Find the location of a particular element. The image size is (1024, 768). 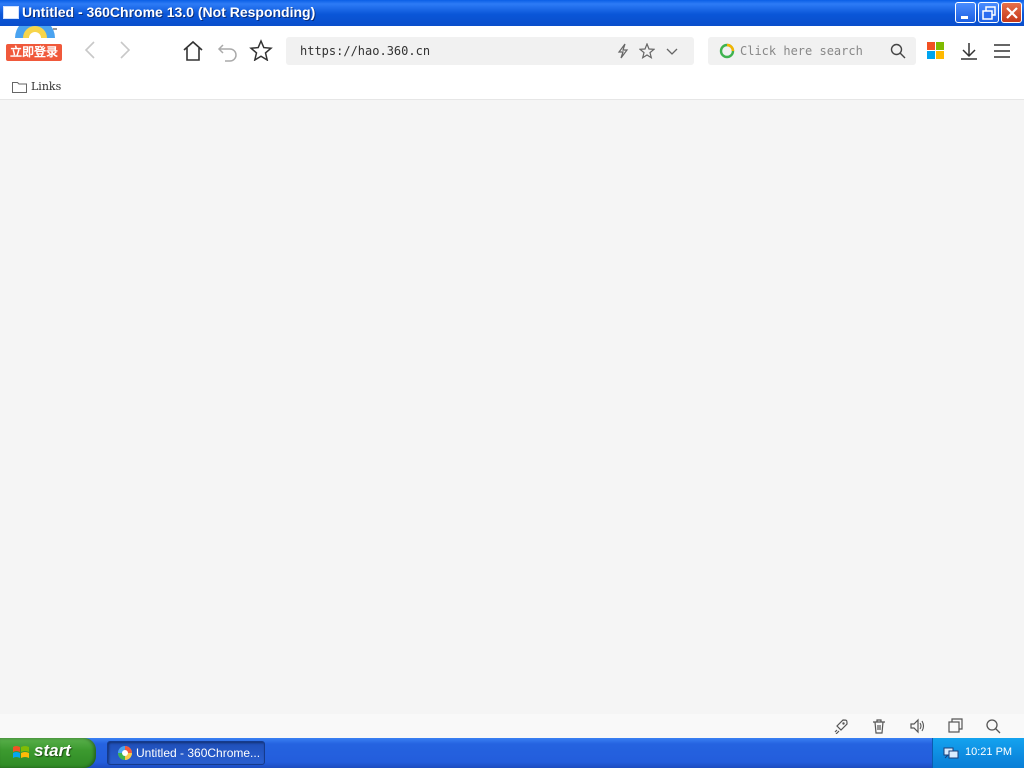

search-engine-logo-icon is located at coordinates (727, 51).